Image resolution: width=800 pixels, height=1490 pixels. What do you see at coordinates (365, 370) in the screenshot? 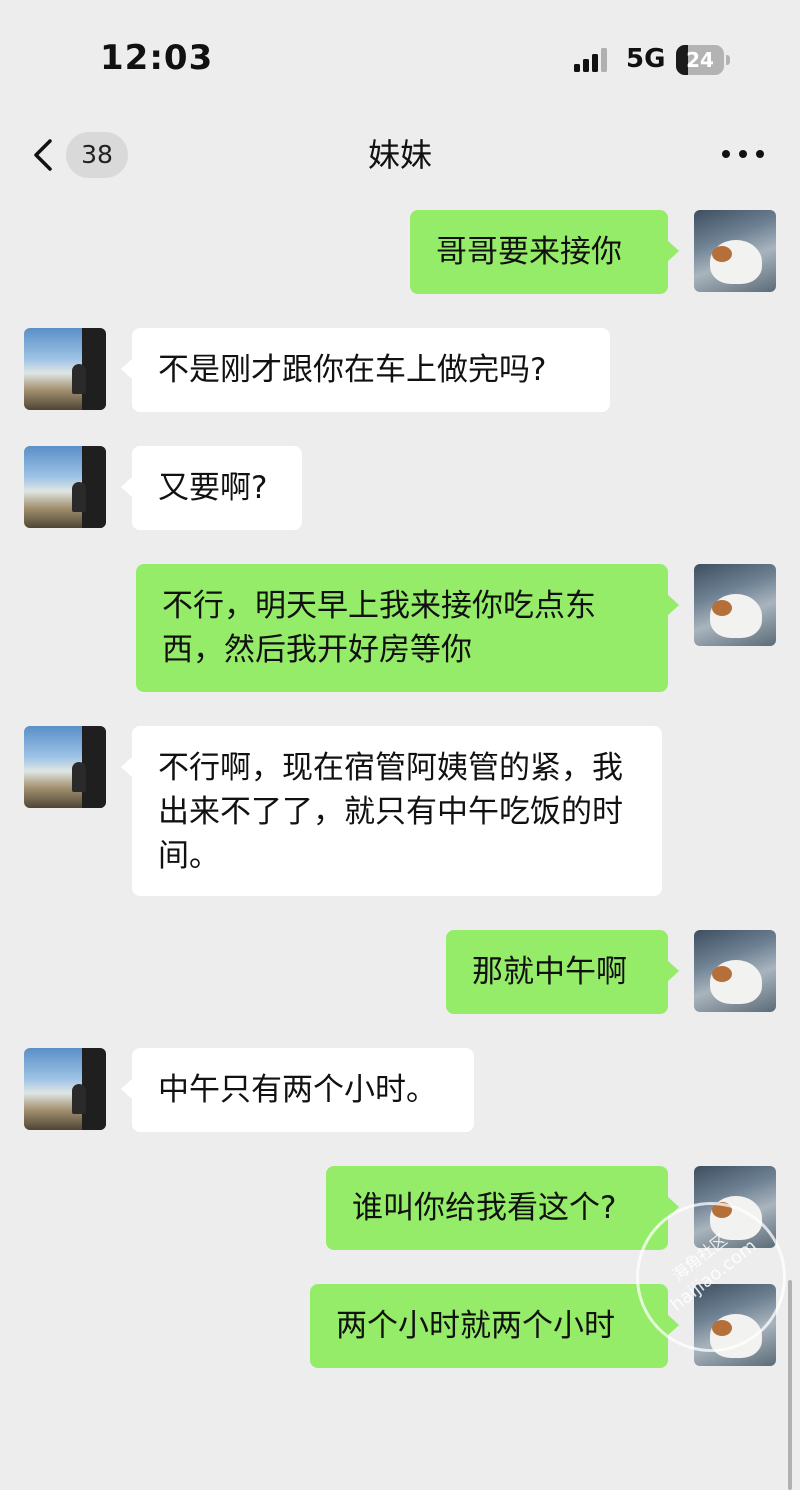
I see `message-bubble-incoming: 不是刚才跟你在车上做完吗?` at bounding box center [365, 370].